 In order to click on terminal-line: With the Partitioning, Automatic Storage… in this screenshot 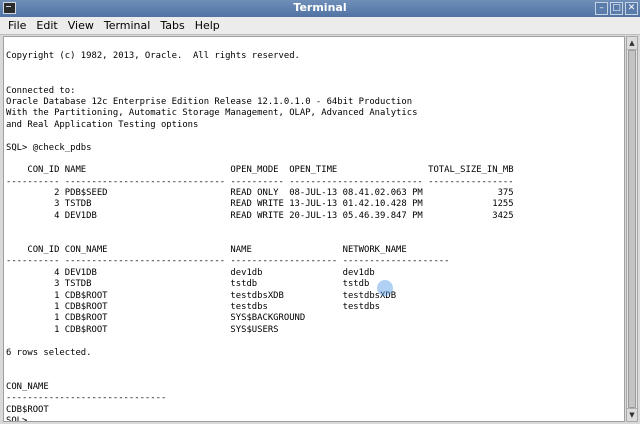, I will do `click(212, 113)`.